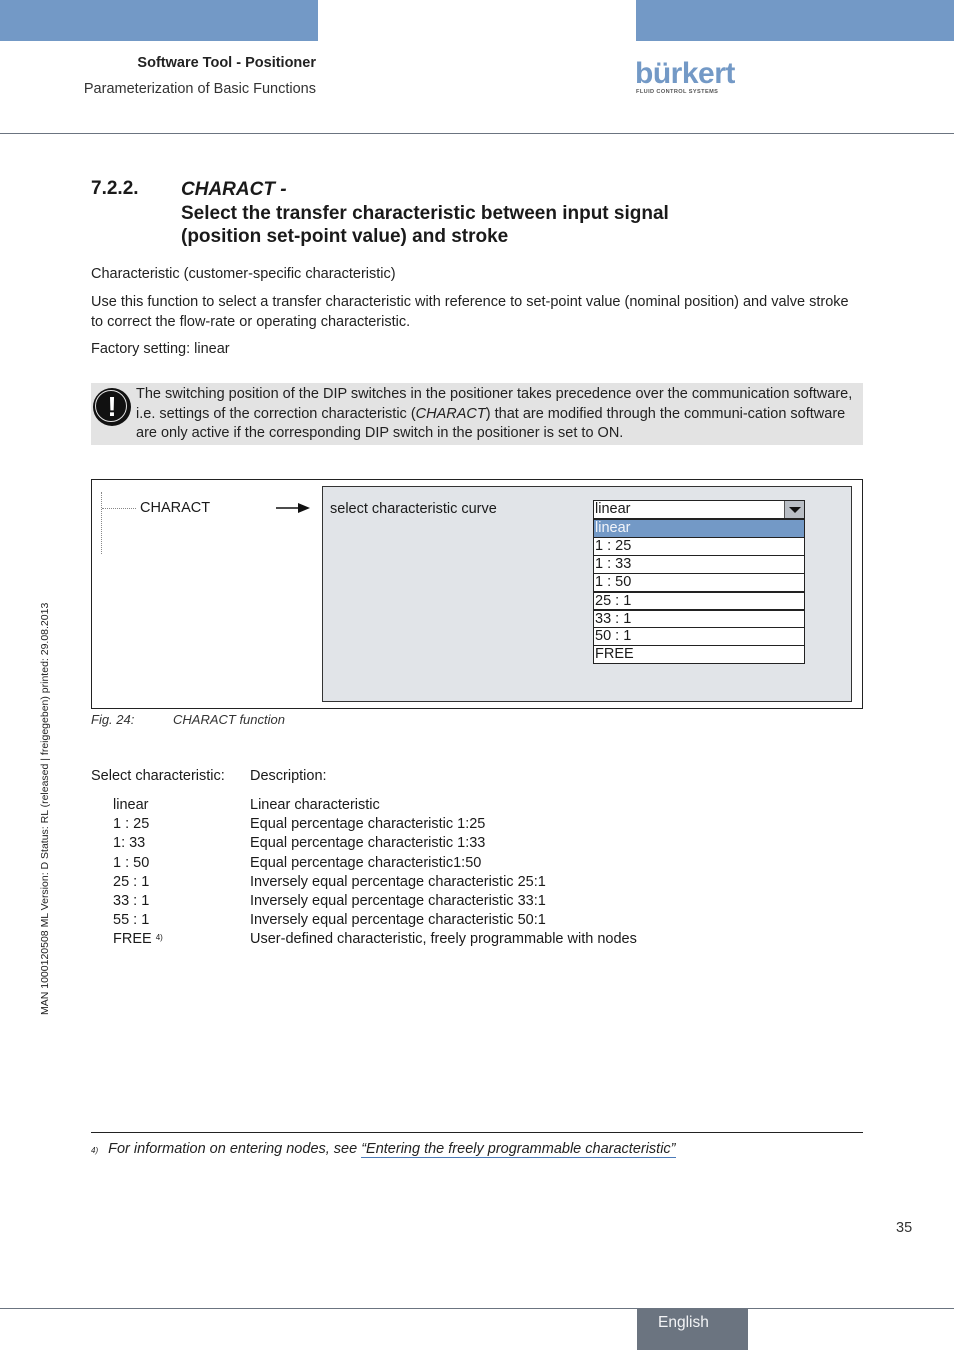  What do you see at coordinates (699, 600) in the screenshot?
I see `dropdown-option-25-1: 25 : 1` at bounding box center [699, 600].